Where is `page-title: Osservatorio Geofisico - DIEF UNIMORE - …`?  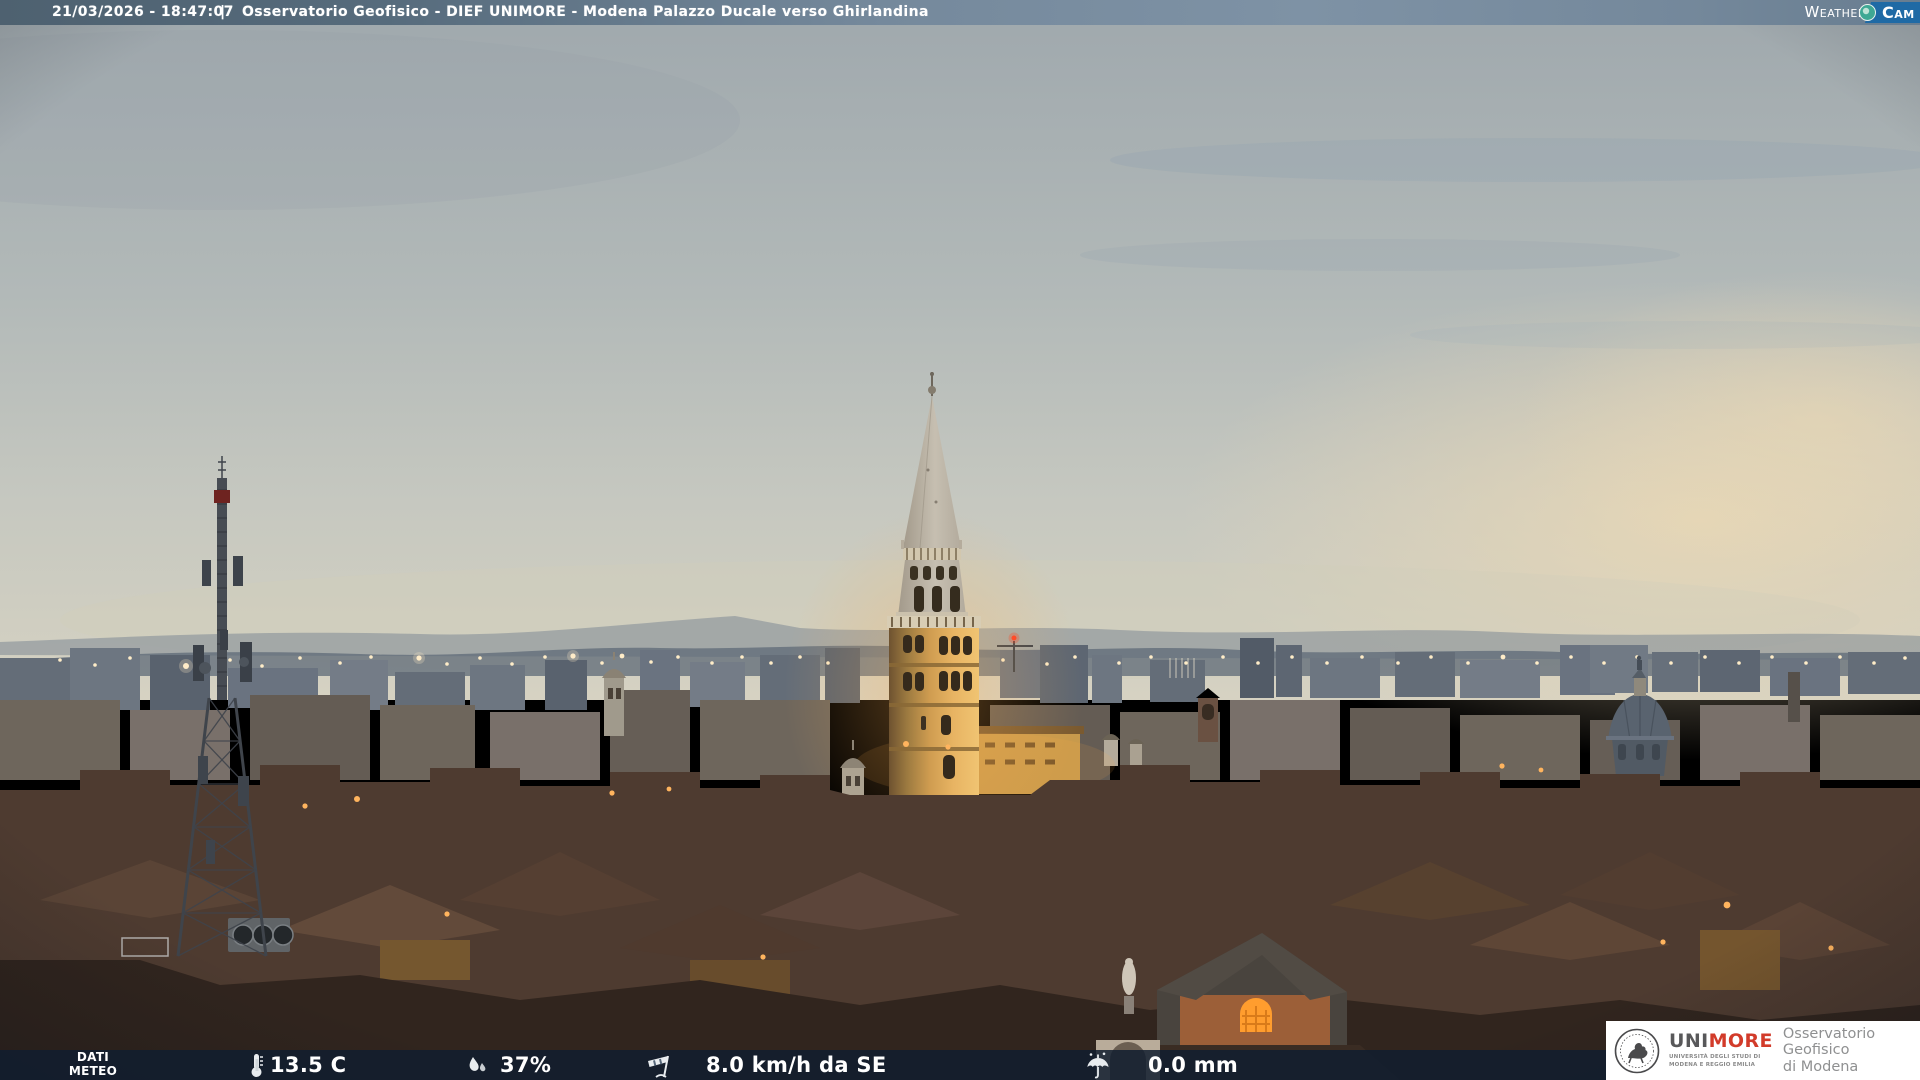 page-title: Osservatorio Geofisico - DIEF UNIMORE - … is located at coordinates (585, 12).